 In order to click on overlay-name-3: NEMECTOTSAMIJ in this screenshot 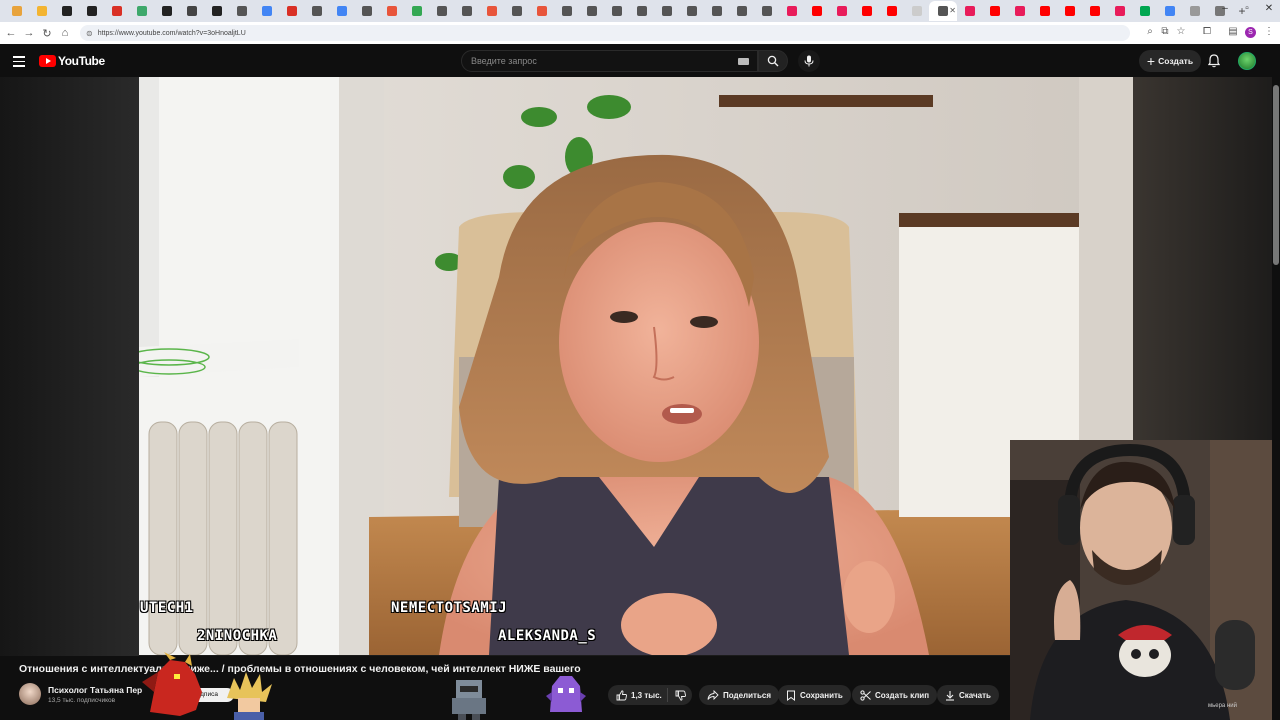, I will do `click(449, 608)`.